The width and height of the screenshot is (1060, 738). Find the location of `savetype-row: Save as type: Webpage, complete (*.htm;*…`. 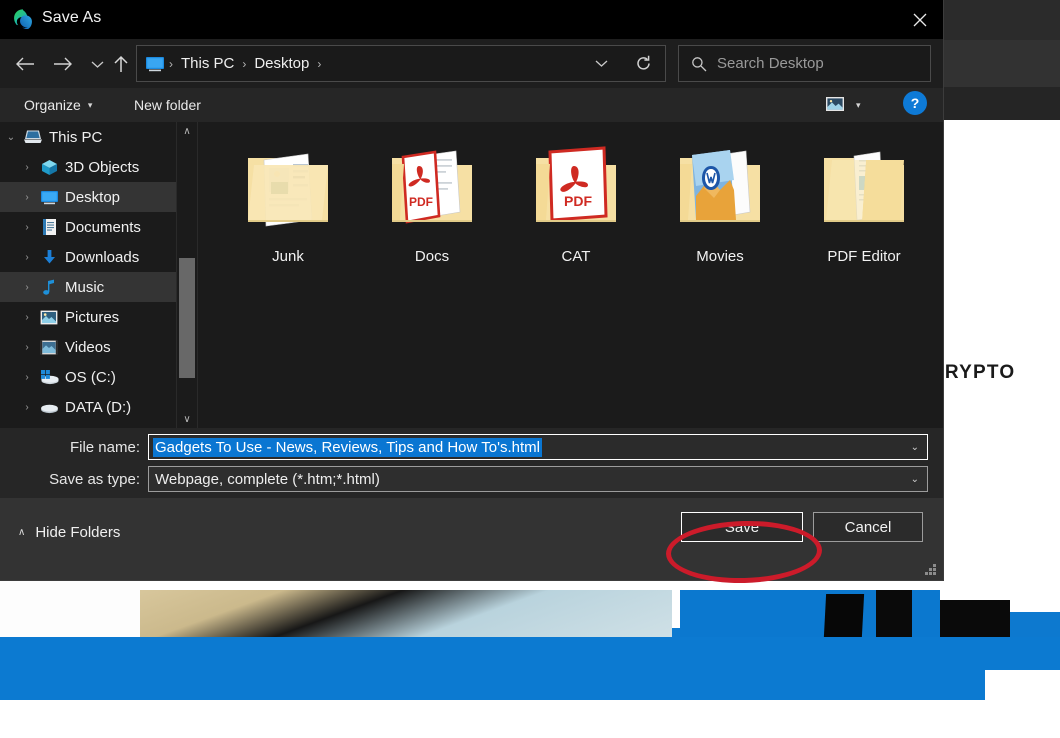

savetype-row: Save as type: Webpage, complete (*.htm;*… is located at coordinates (471, 479).